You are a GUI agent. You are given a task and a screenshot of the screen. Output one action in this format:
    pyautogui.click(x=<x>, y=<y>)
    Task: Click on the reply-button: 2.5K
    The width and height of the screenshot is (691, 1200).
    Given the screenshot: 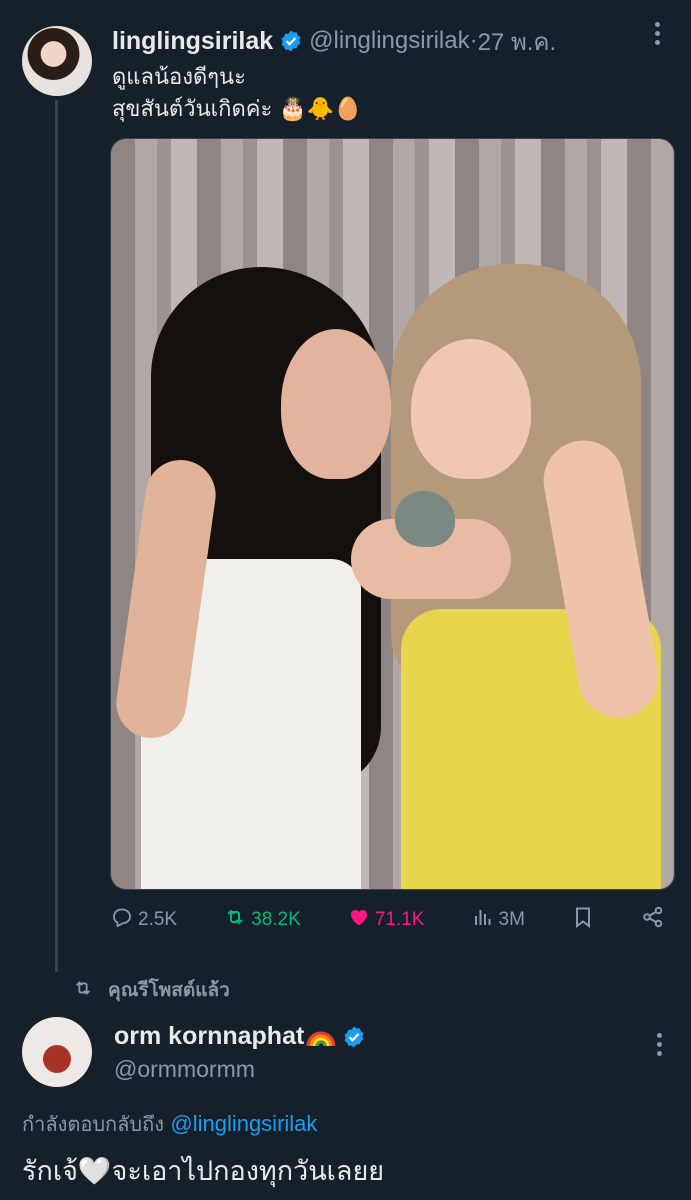 What is the action you would take?
    pyautogui.click(x=143, y=920)
    